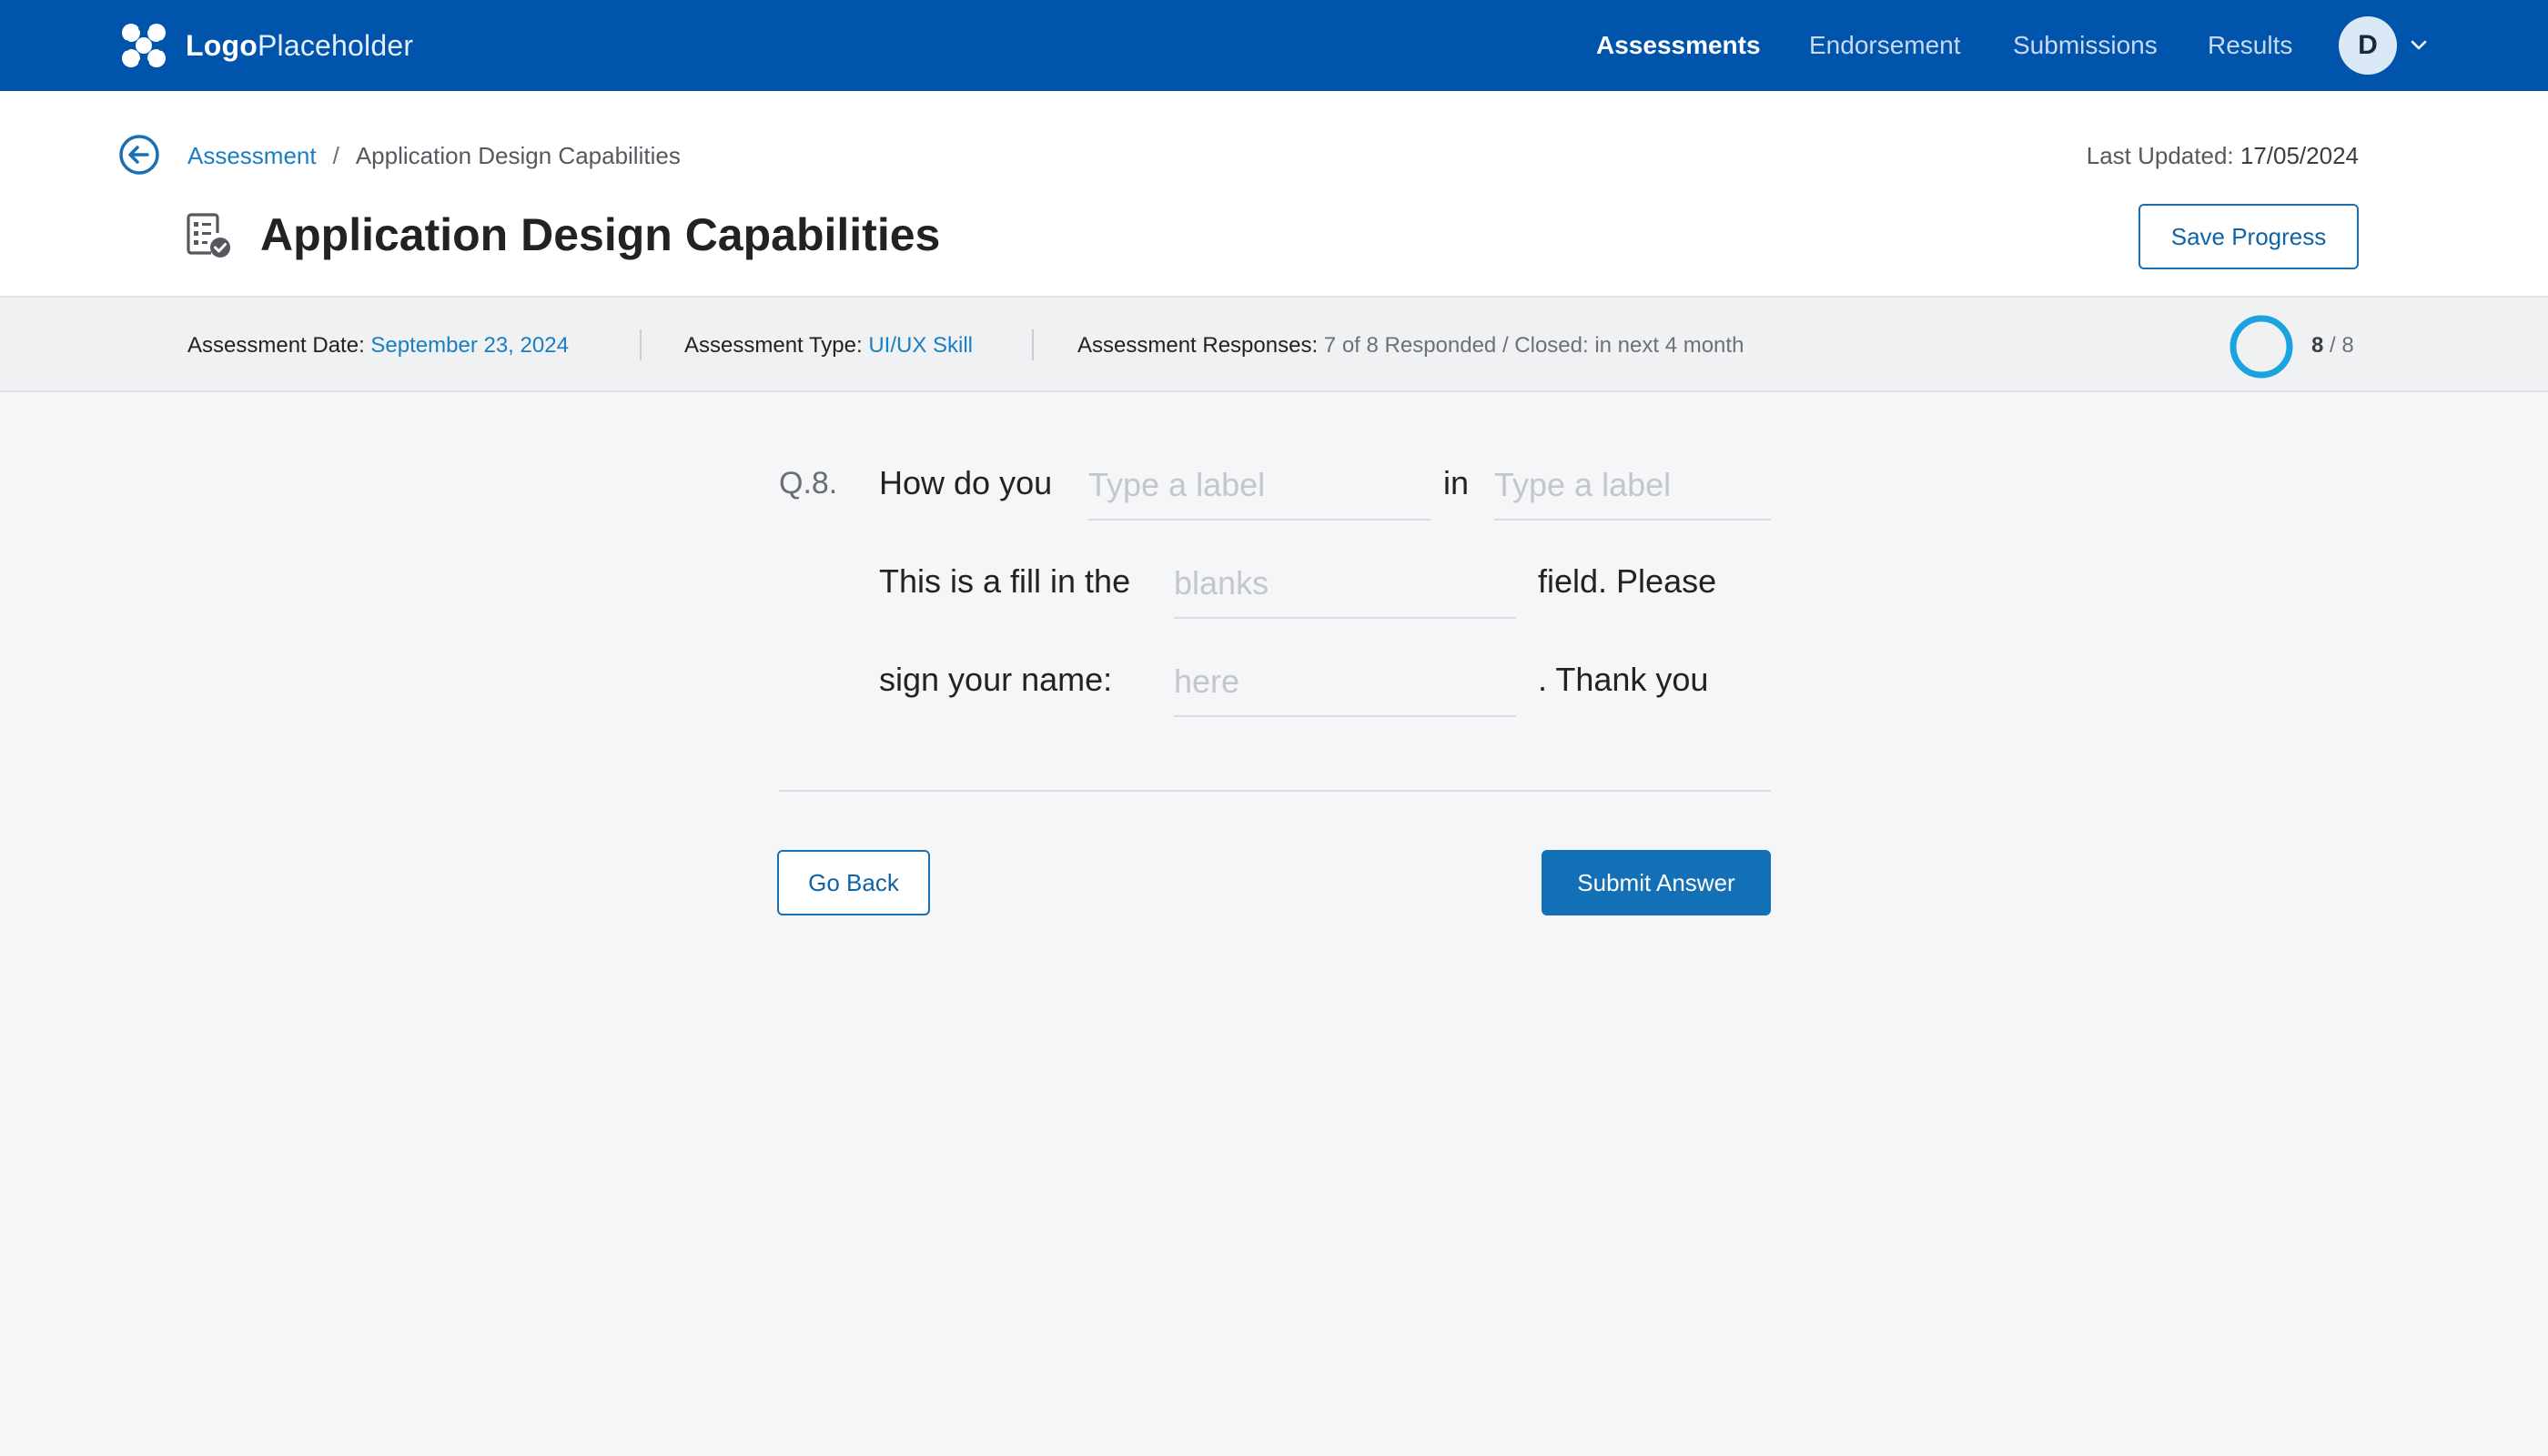  What do you see at coordinates (1624, 680) in the screenshot?
I see `question-text: . Thank you` at bounding box center [1624, 680].